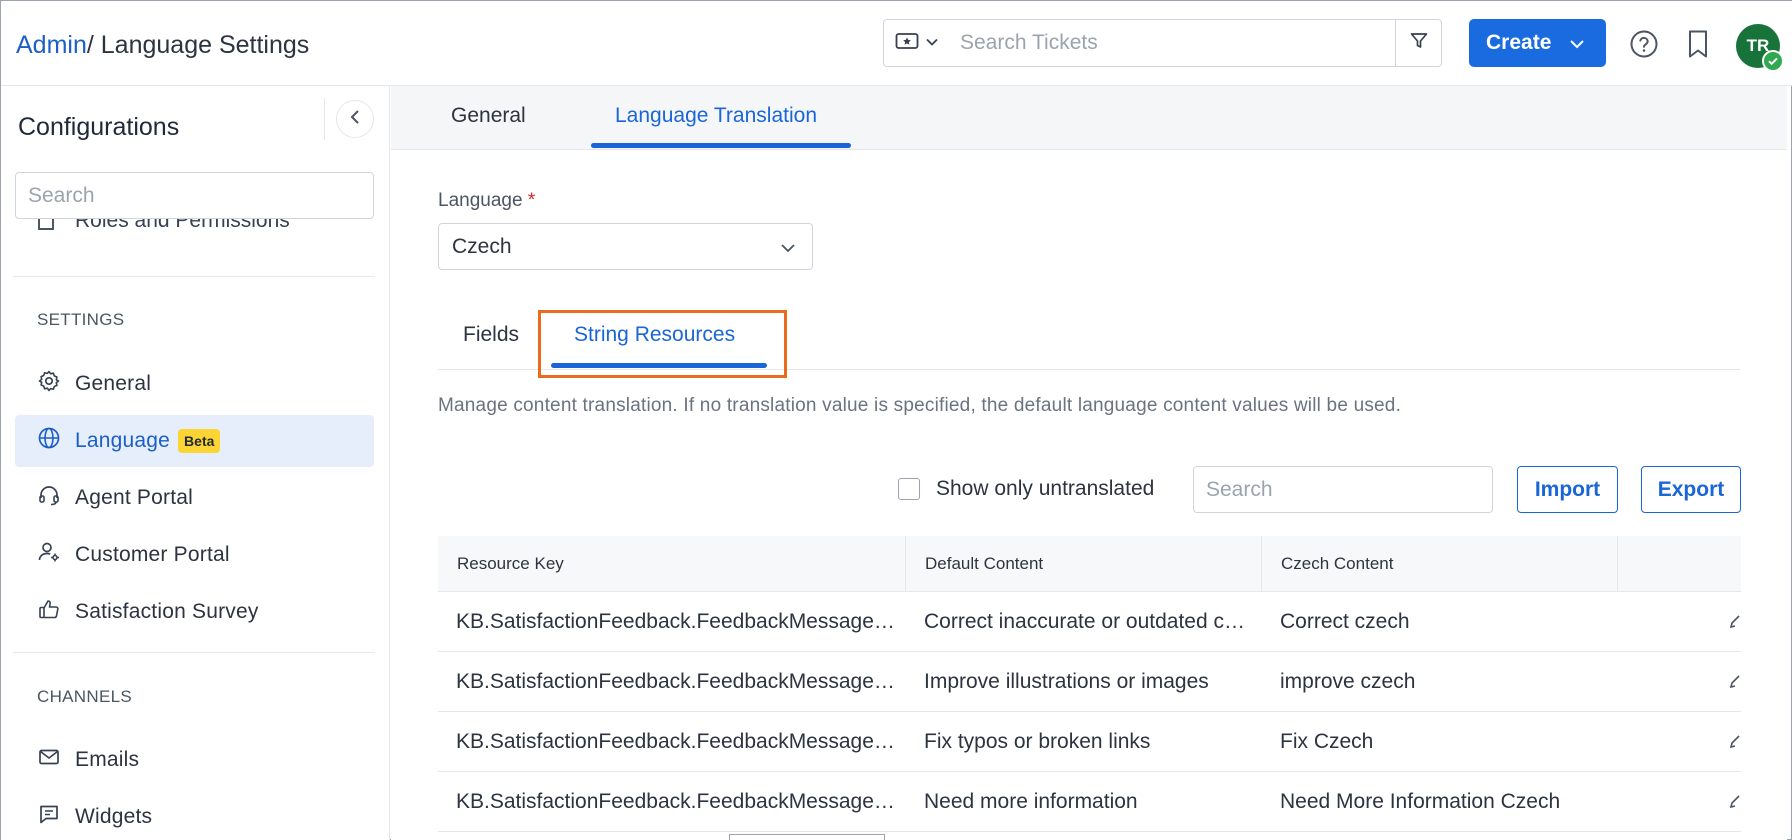 The height and width of the screenshot is (840, 1792). I want to click on active-tab-indicator, so click(721, 145).